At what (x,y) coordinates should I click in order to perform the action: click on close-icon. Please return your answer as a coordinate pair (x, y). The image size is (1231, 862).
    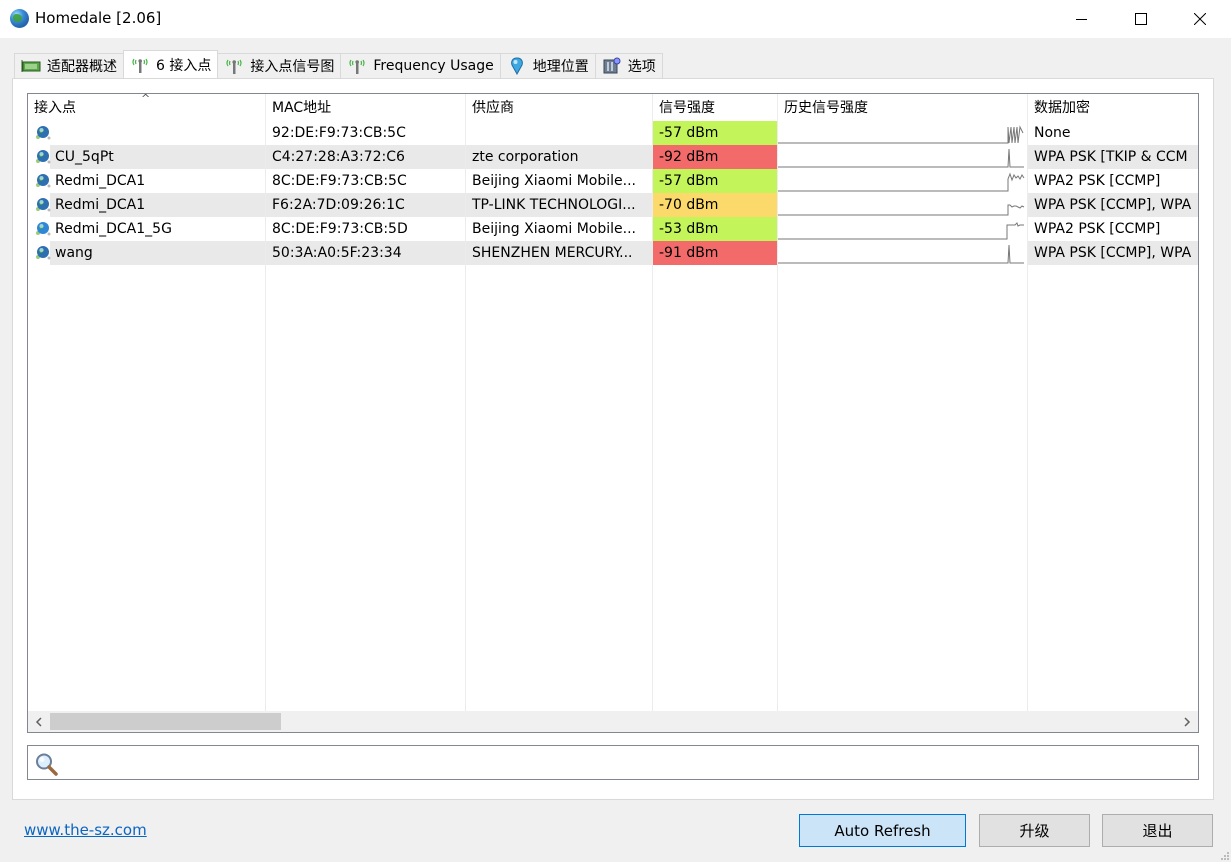
    Looking at the image, I should click on (1200, 19).